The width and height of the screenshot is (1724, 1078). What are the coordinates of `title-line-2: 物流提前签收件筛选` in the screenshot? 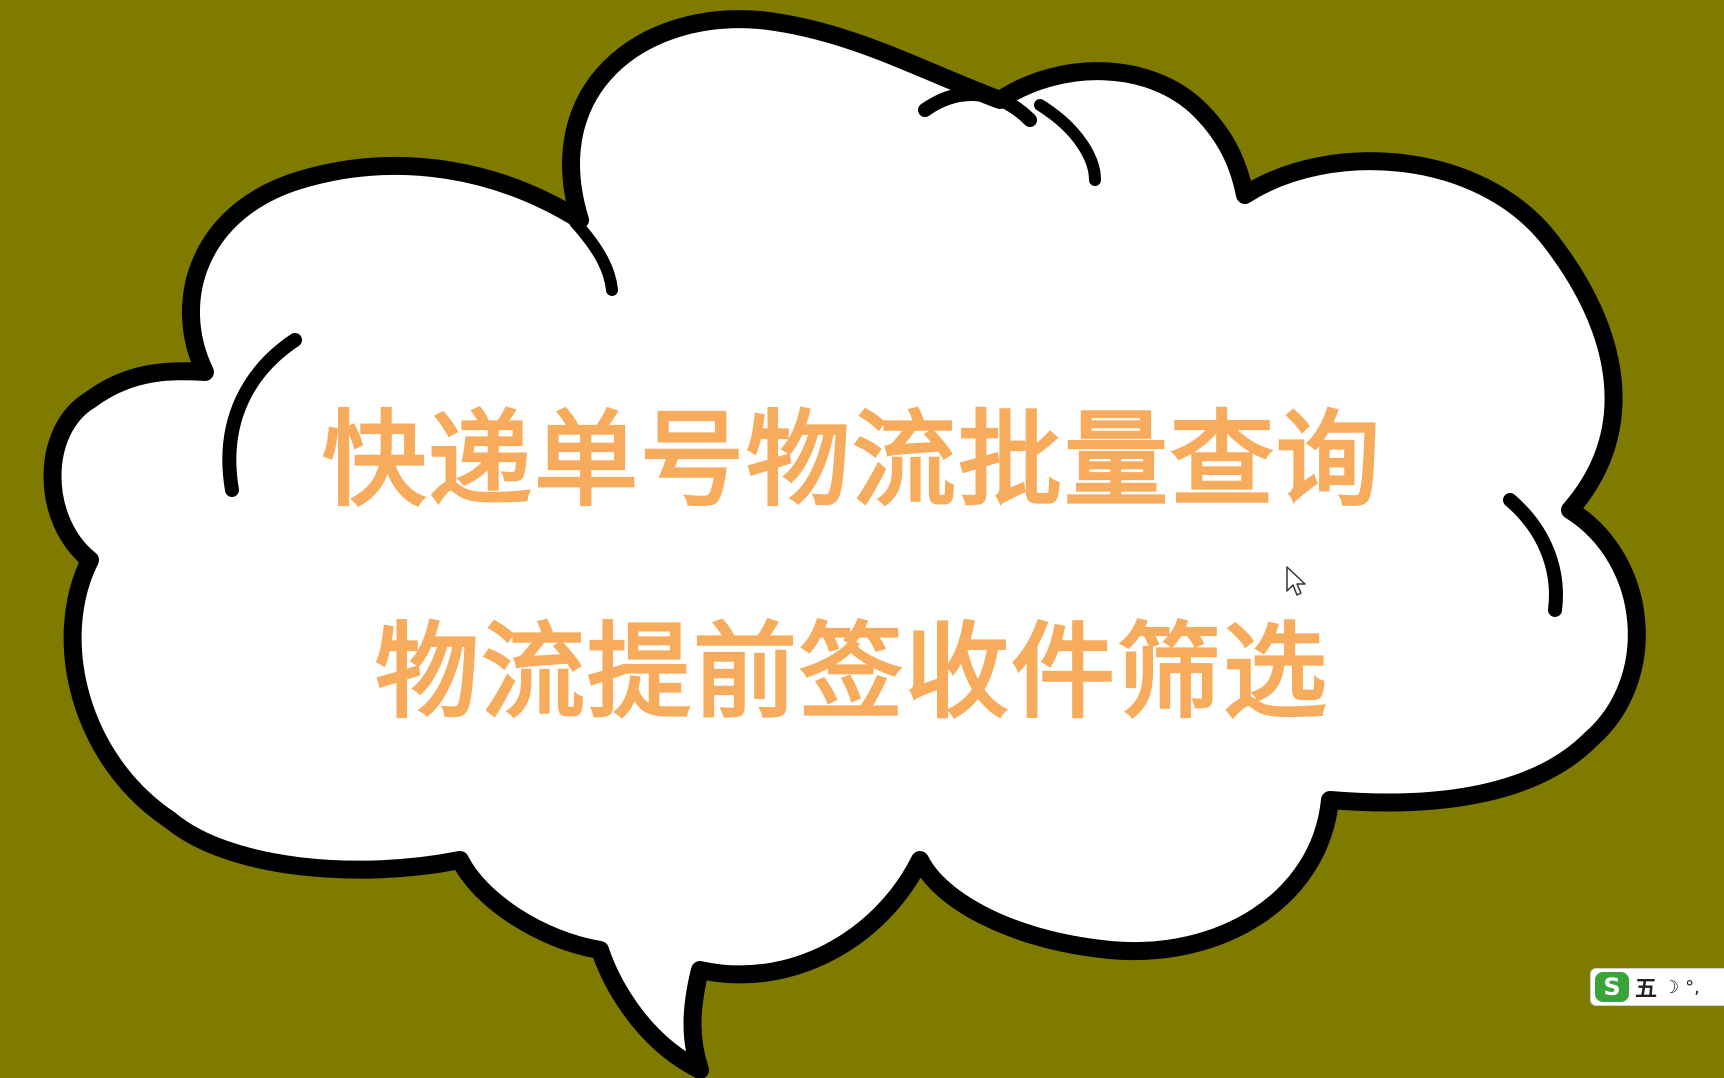 It's located at (851, 672).